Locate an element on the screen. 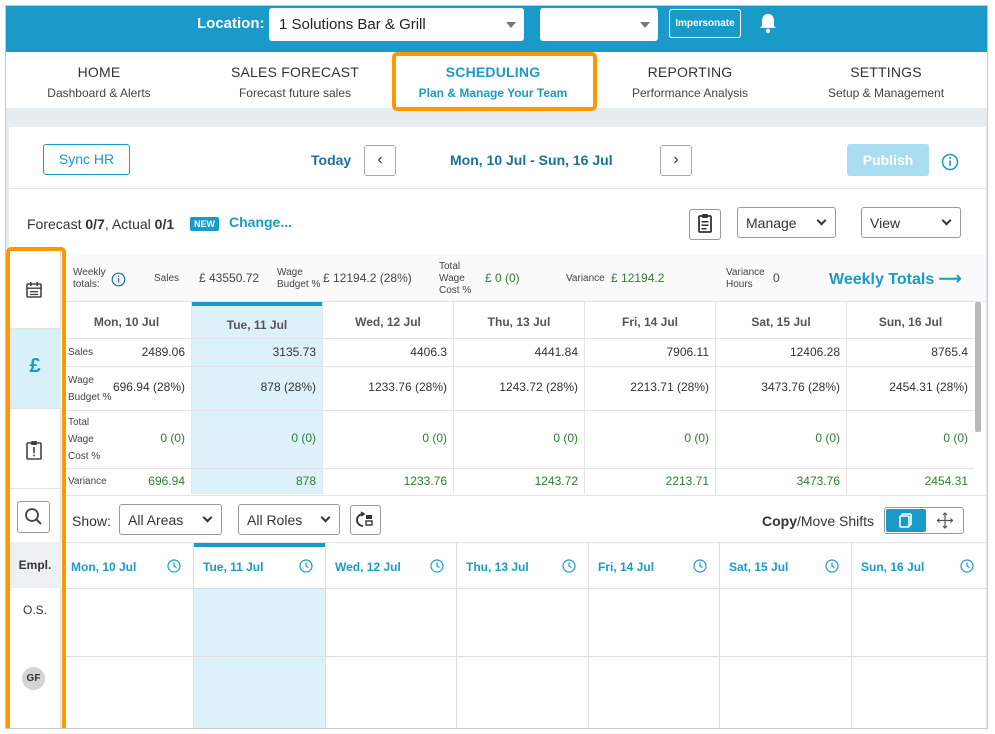 The width and height of the screenshot is (995, 734). secondary-select is located at coordinates (599, 24).